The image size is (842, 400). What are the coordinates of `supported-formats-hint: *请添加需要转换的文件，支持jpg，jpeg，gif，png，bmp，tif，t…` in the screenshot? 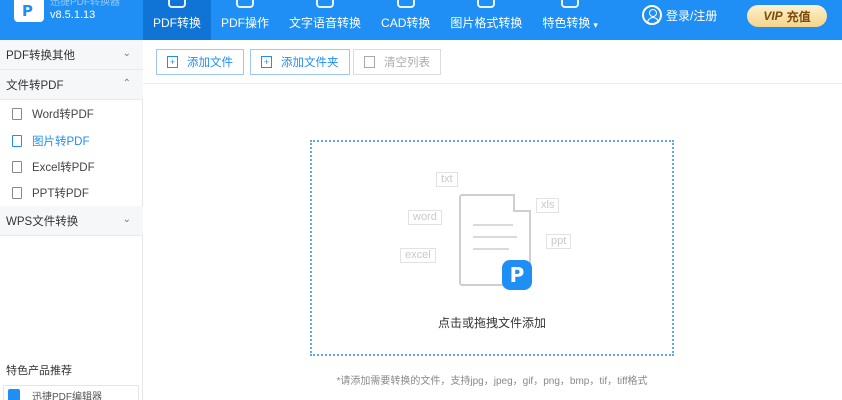 It's located at (492, 381).